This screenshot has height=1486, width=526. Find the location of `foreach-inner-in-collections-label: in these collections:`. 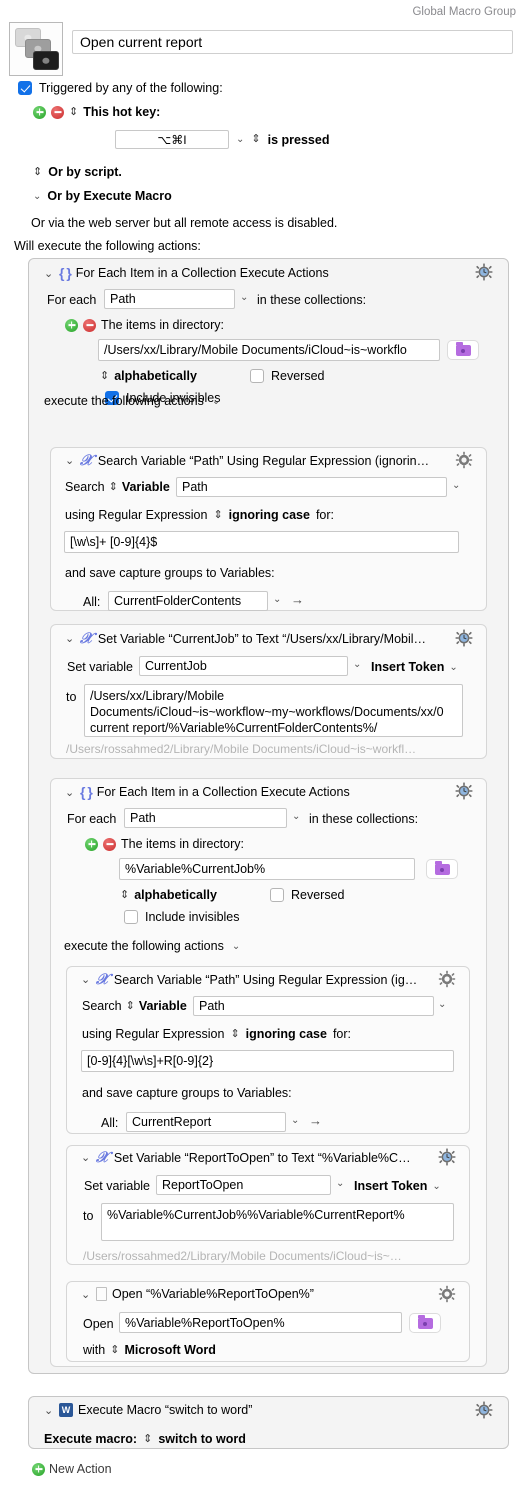

foreach-inner-in-collections-label: in these collections: is located at coordinates (364, 819).